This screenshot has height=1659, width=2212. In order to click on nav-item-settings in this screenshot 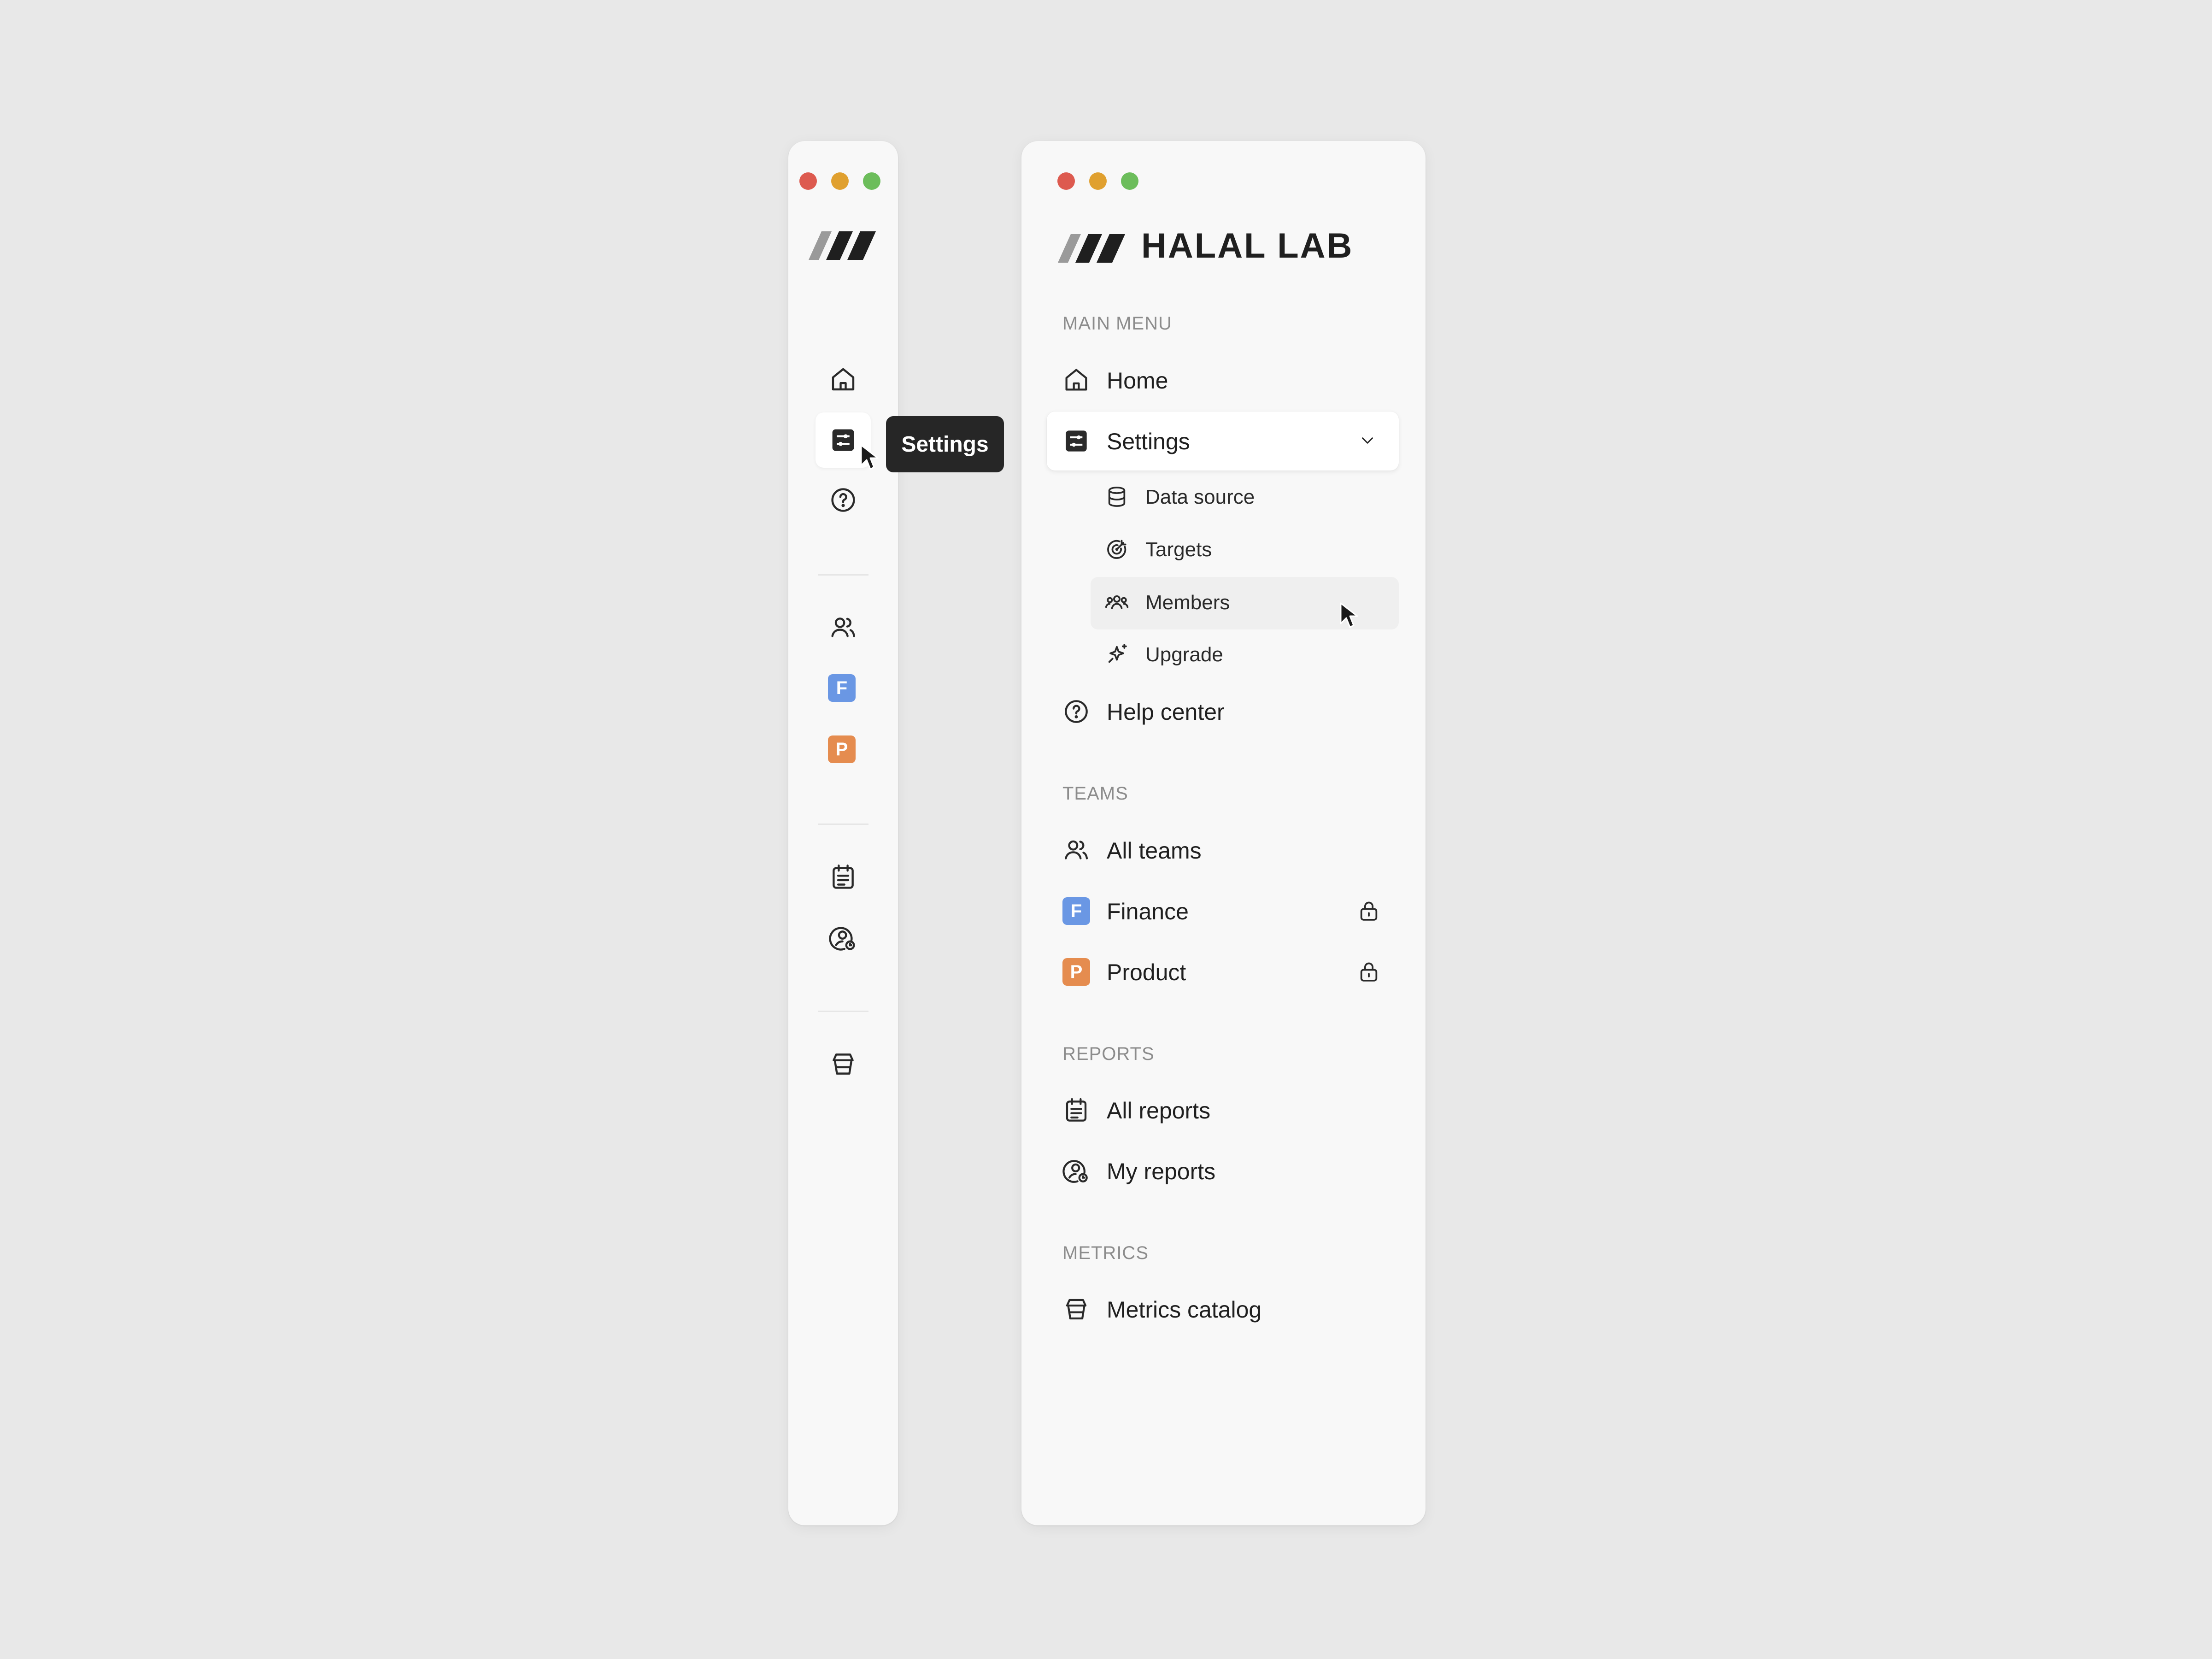, I will do `click(1223, 441)`.